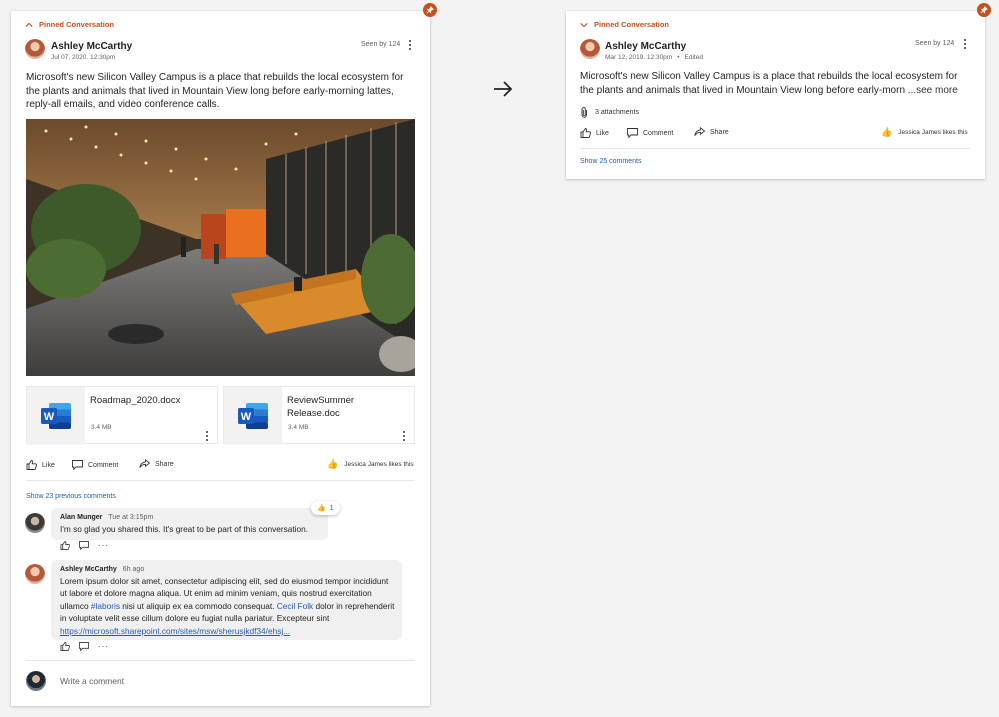 This screenshot has width=999, height=717. I want to click on comment-author-name: Ashley McCarthy, so click(88, 569).